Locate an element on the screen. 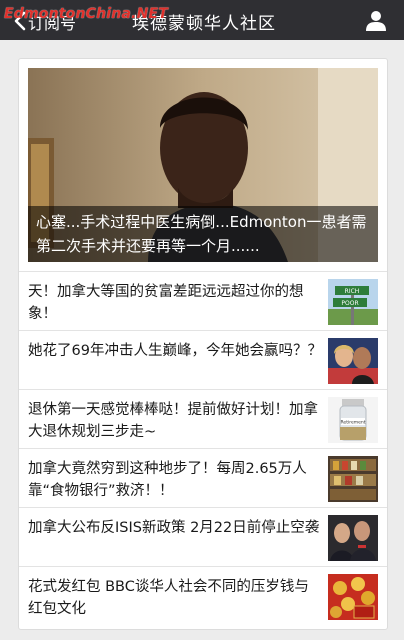 This screenshot has width=404, height=640. article-item: 加拿大竟然穷到这种地步了！每周2.65万人靠“食物银行”救济！！ is located at coordinates (203, 477).